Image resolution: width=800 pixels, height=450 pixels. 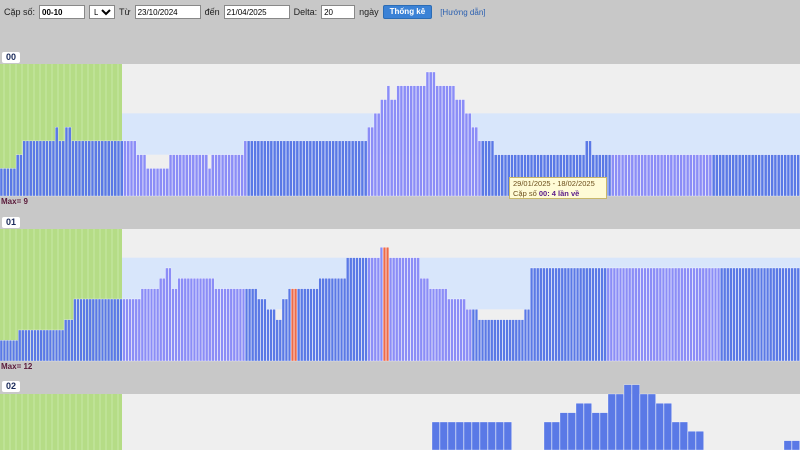 I want to click on max-label-01: Max= 12, so click(x=17, y=366).